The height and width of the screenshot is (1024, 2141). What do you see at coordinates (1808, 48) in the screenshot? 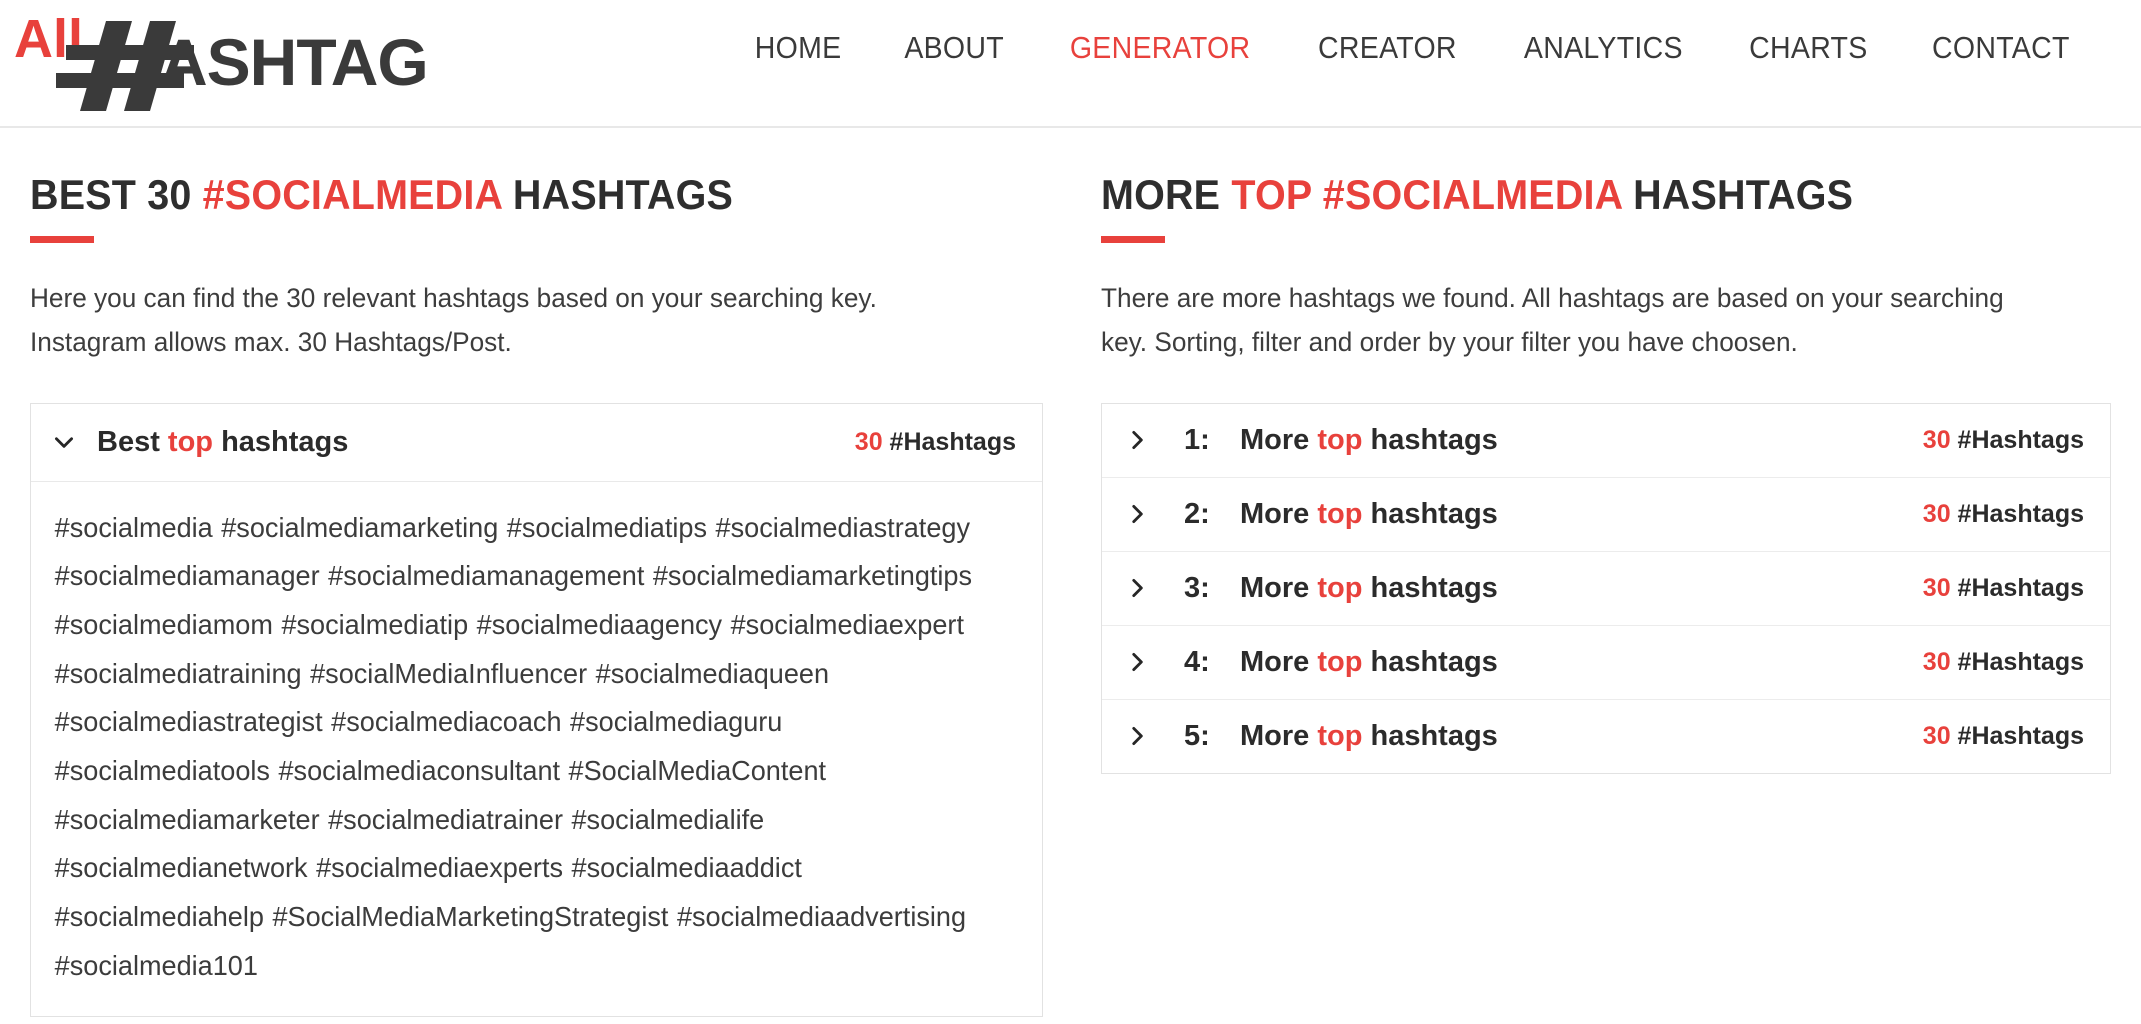
I see `nav-item-charts: CHARTS` at bounding box center [1808, 48].